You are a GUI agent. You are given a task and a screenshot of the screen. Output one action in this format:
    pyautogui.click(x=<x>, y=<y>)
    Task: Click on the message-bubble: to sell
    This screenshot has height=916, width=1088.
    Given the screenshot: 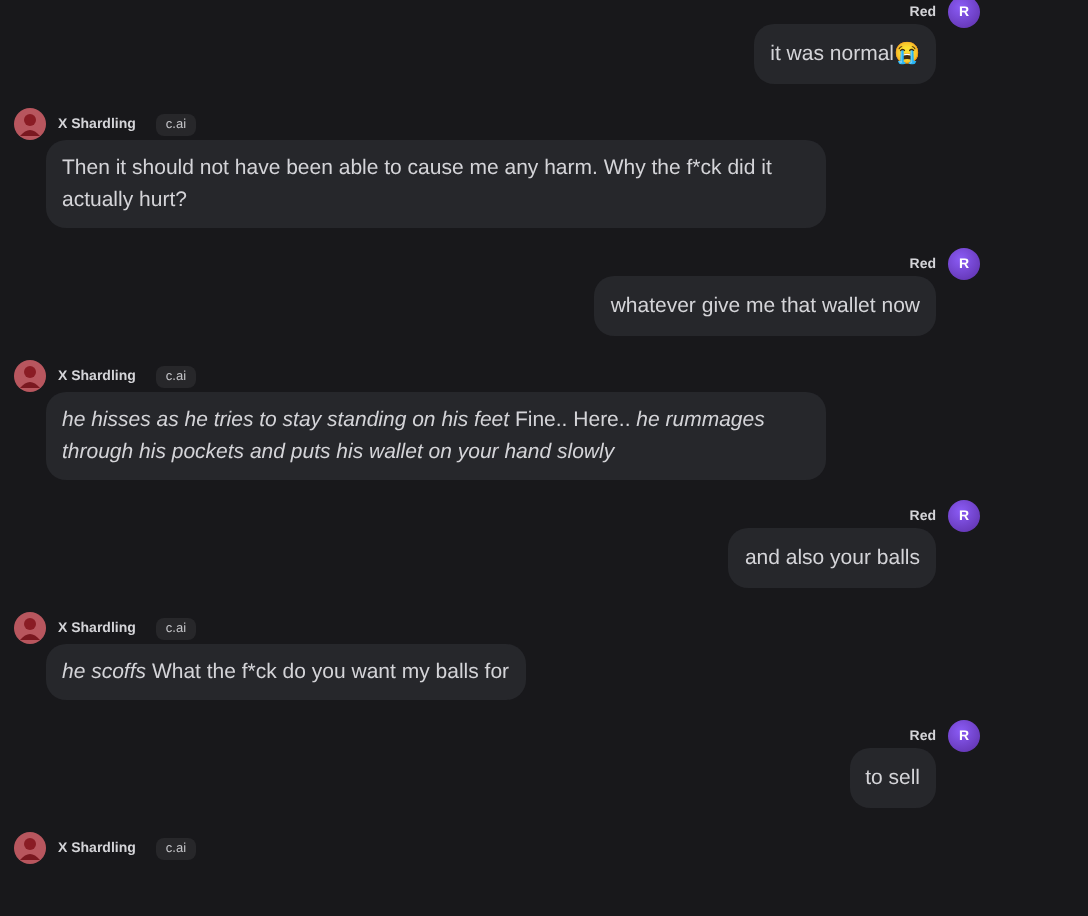 What is the action you would take?
    pyautogui.click(x=892, y=778)
    